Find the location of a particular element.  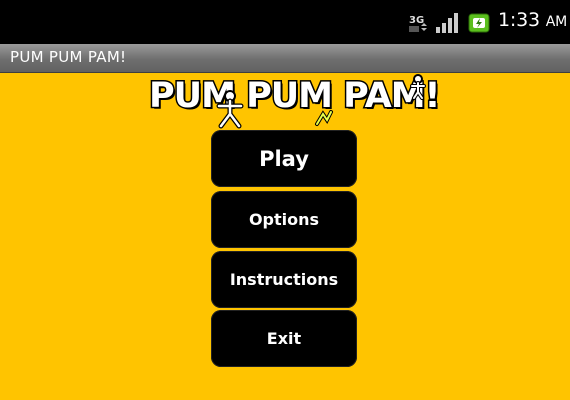

small-figure-icon is located at coordinates (324, 118).